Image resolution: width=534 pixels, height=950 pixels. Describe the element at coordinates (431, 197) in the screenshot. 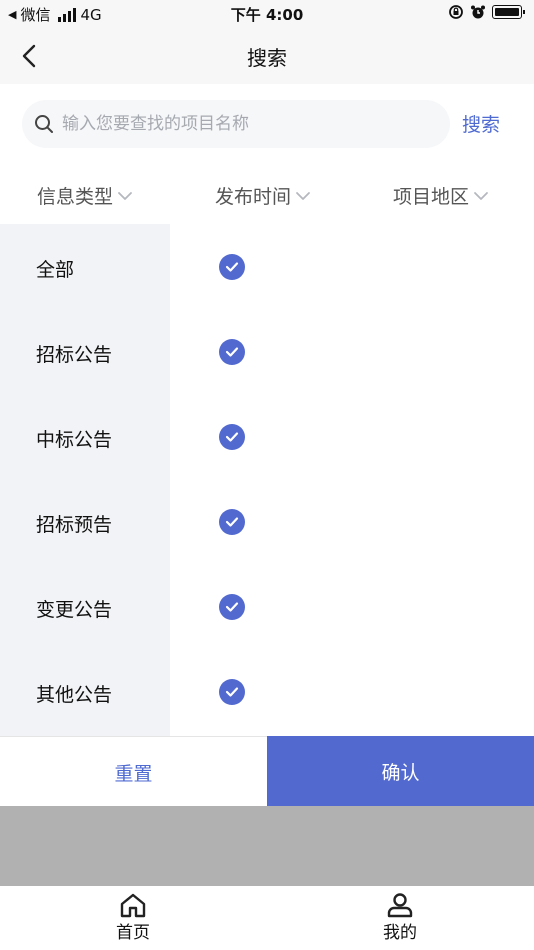

I see `filter-tab-label: 项目地区` at that location.